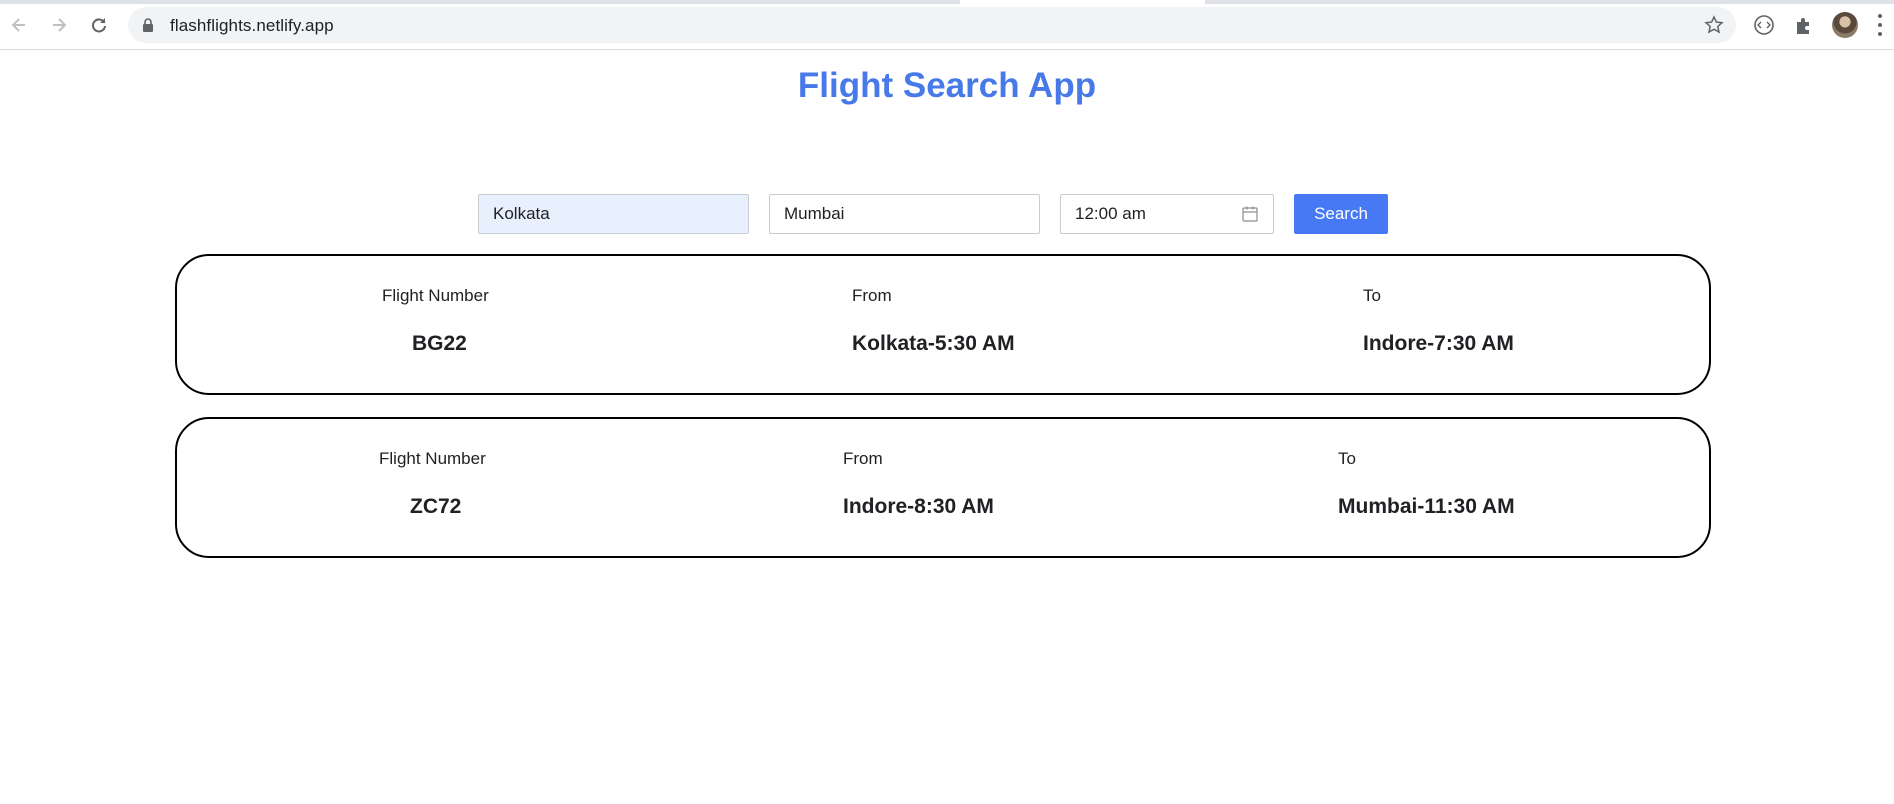 This screenshot has width=1894, height=804. I want to click on star-icon, so click(1714, 25).